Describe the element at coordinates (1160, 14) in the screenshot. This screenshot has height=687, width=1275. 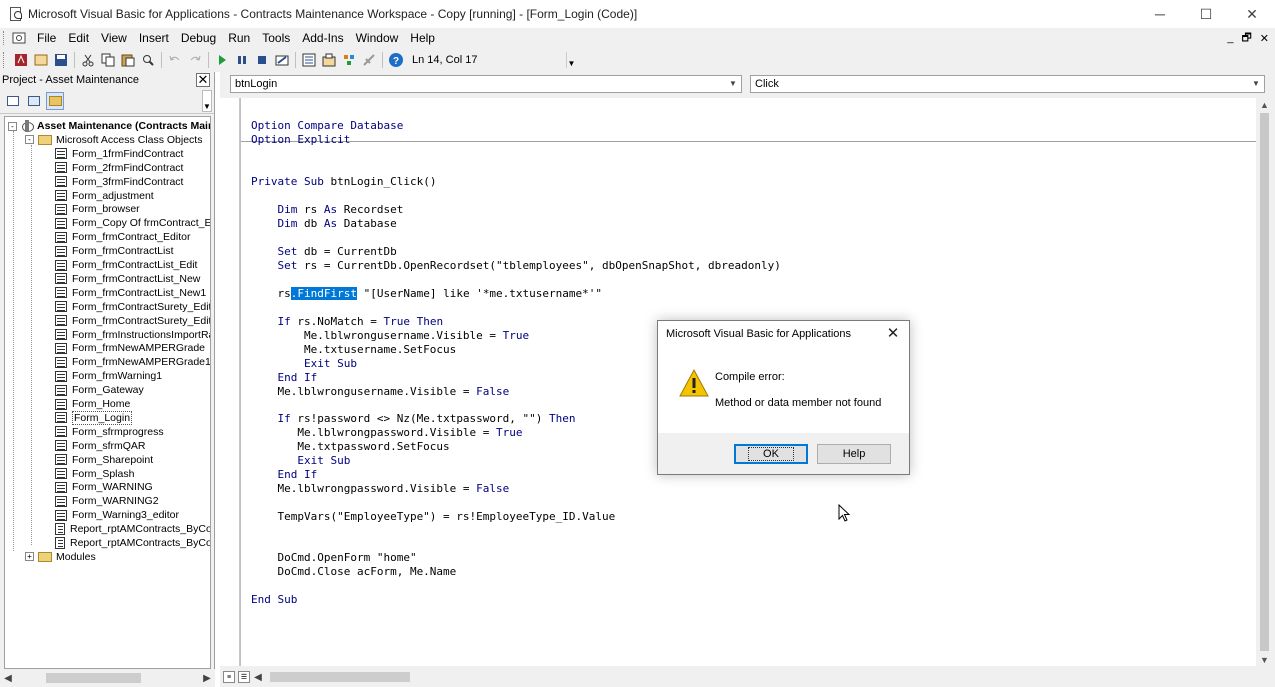
I see `minimize-button: ─` at that location.